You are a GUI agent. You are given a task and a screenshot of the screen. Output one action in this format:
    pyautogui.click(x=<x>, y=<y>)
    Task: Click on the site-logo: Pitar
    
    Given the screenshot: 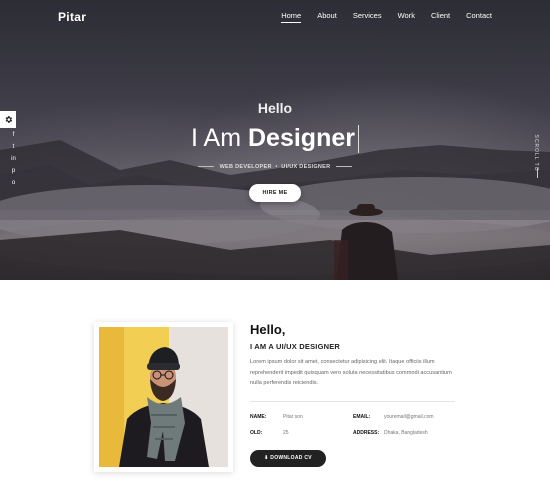 What is the action you would take?
    pyautogui.click(x=72, y=17)
    